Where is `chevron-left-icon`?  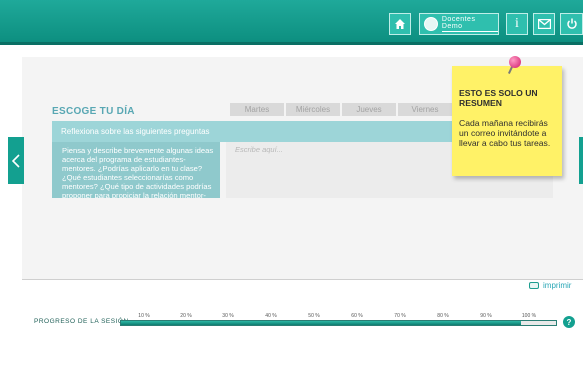 chevron-left-icon is located at coordinates (16, 160).